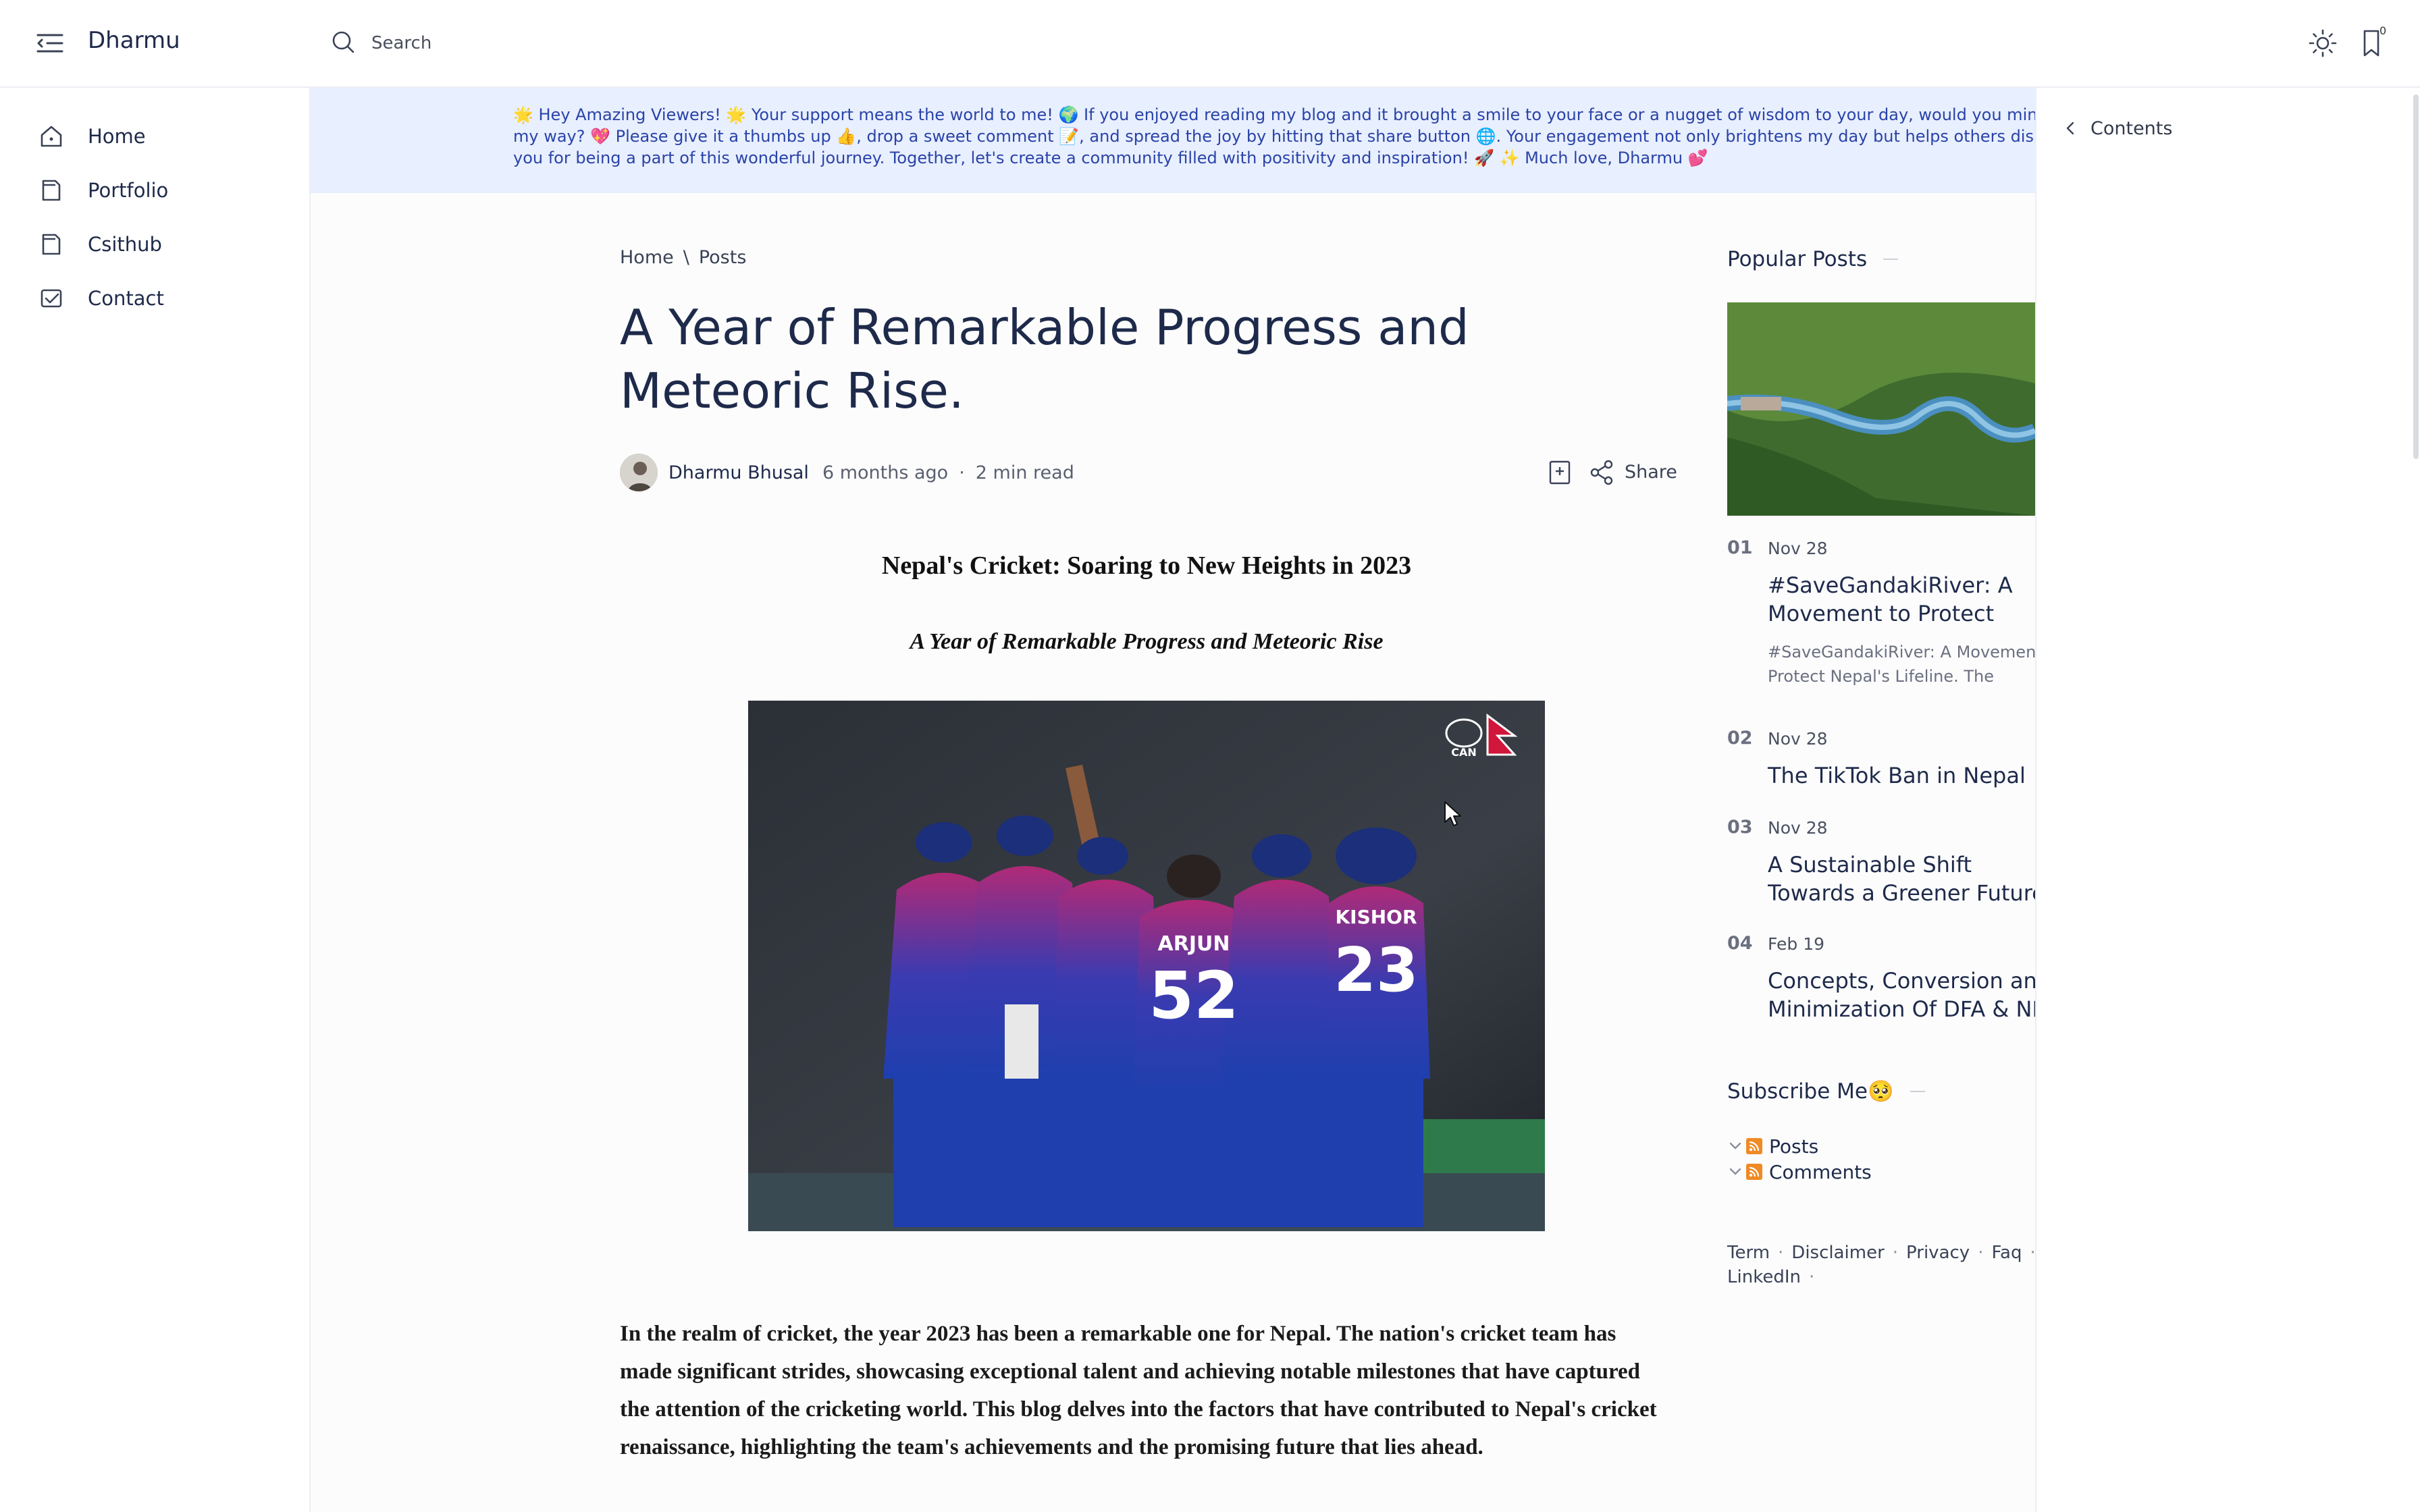 This screenshot has height=1512, width=2420. Describe the element at coordinates (647, 257) in the screenshot. I see `breadcrumb-home: Home` at that location.